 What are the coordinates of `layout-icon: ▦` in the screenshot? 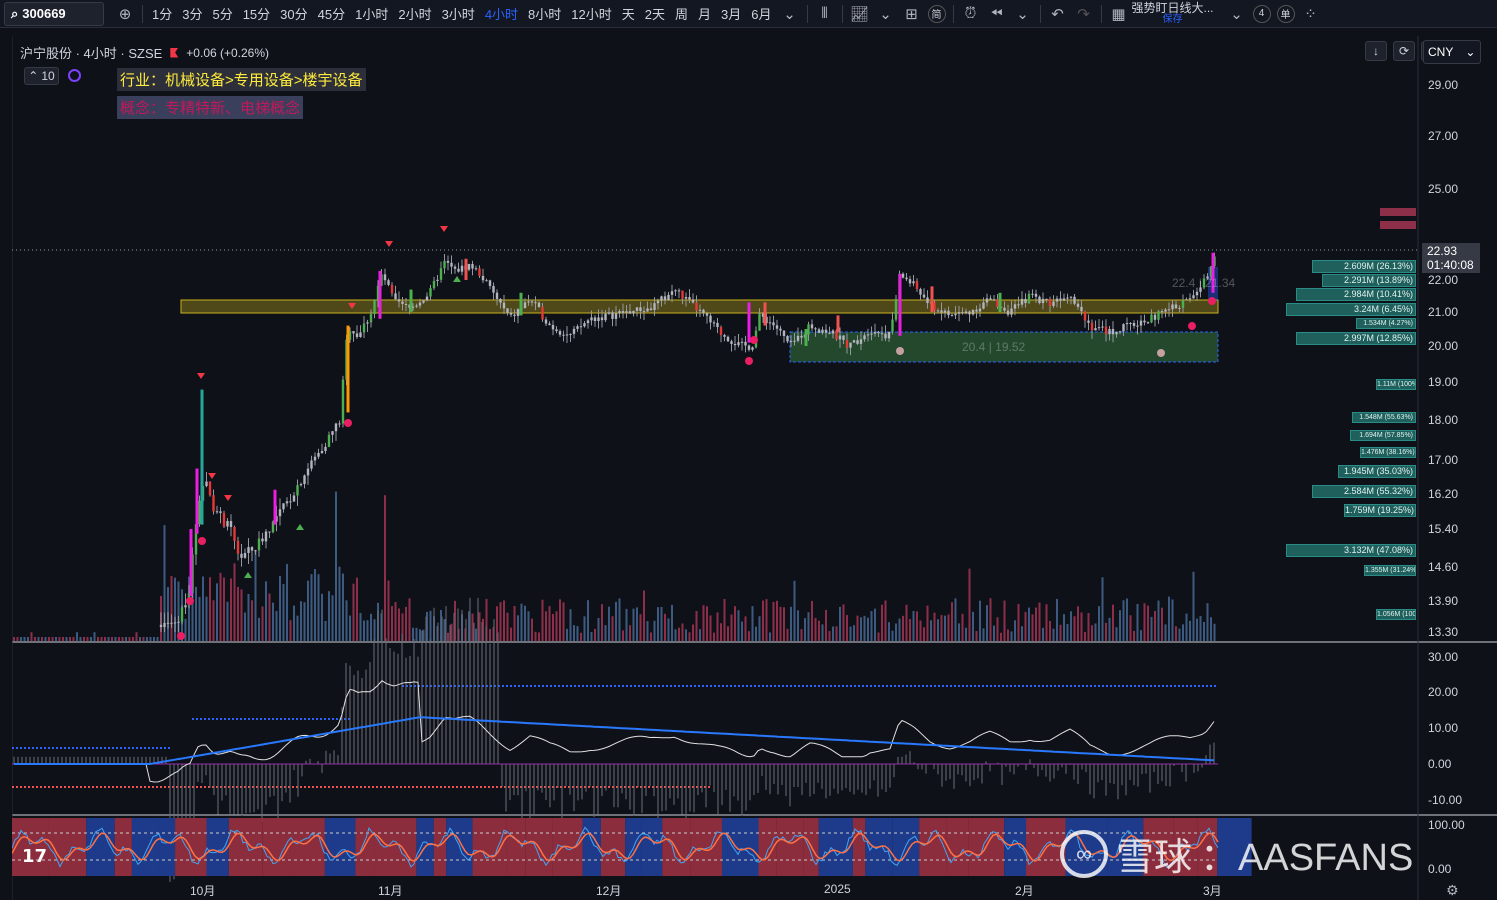 It's located at (1119, 14).